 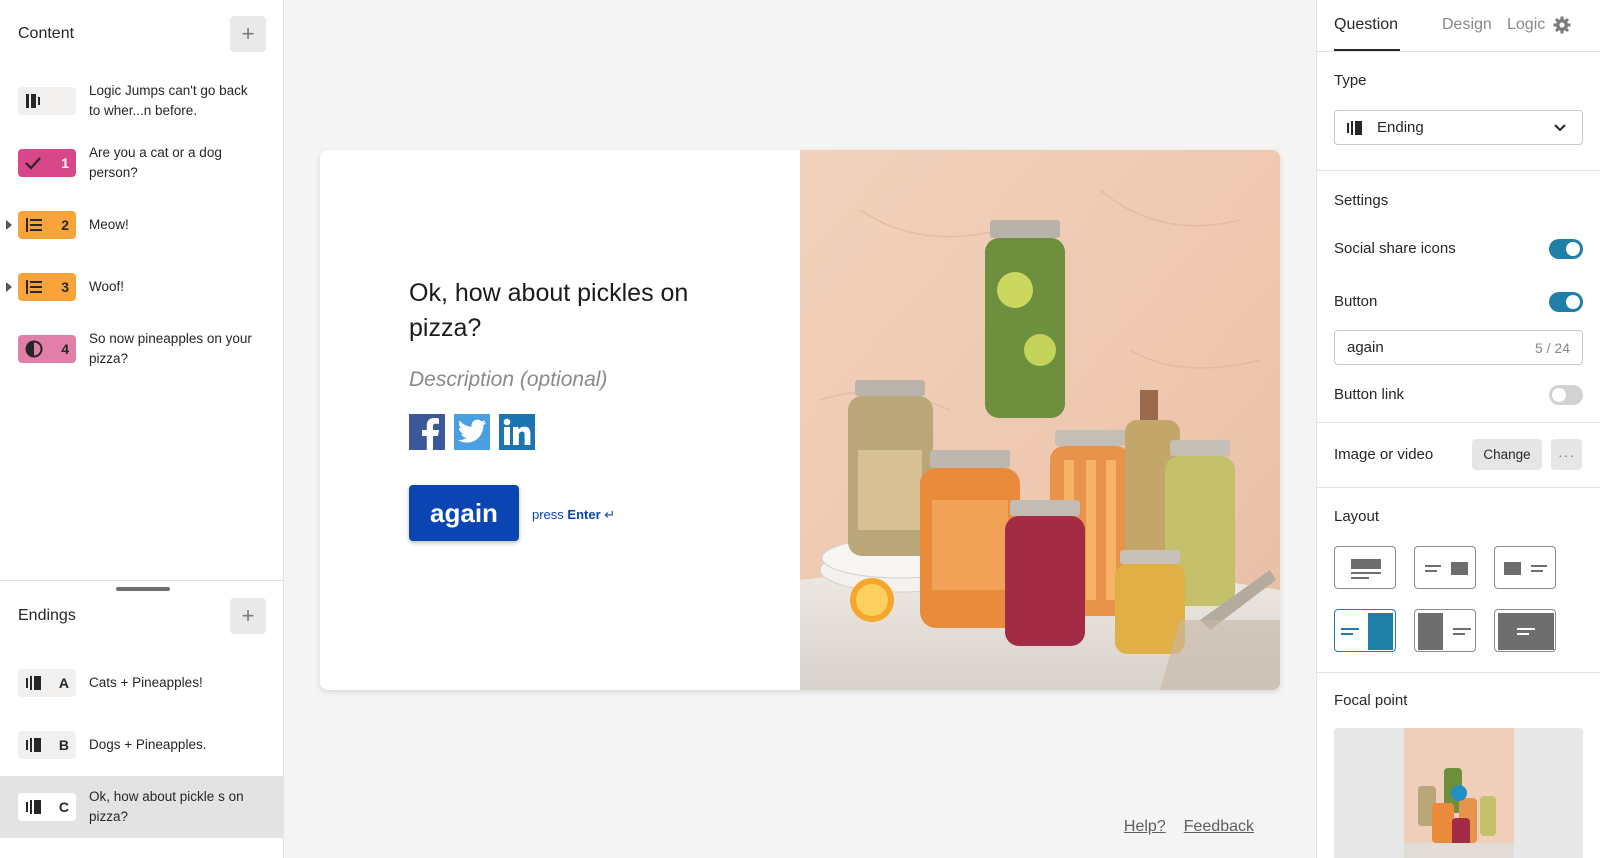 I want to click on ending-item-b: B Dogs + Pineapples., so click(x=142, y=745).